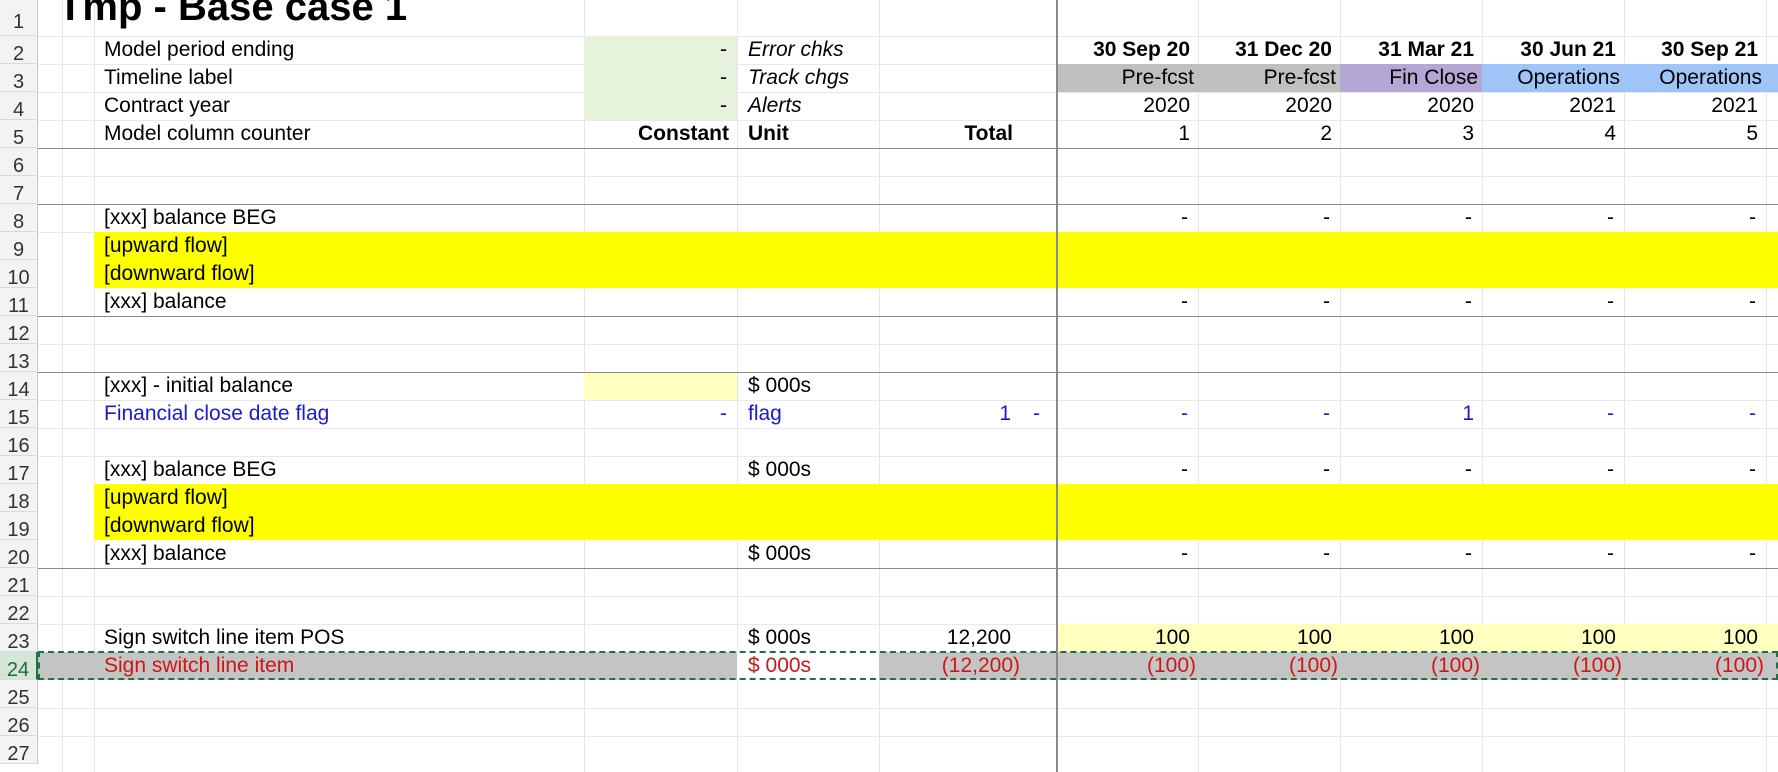  Describe the element at coordinates (1265, 134) in the screenshot. I see `column-counter: 2` at that location.